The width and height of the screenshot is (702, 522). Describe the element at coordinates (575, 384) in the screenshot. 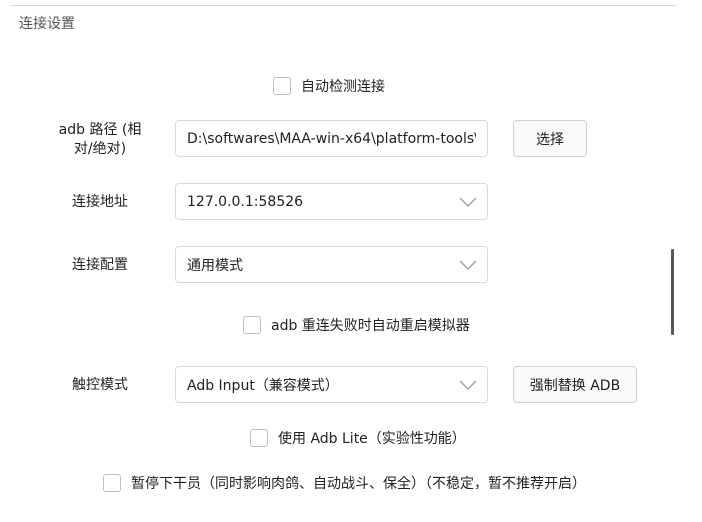

I see `force-replace-adb-button: 强制替换 ADB` at that location.